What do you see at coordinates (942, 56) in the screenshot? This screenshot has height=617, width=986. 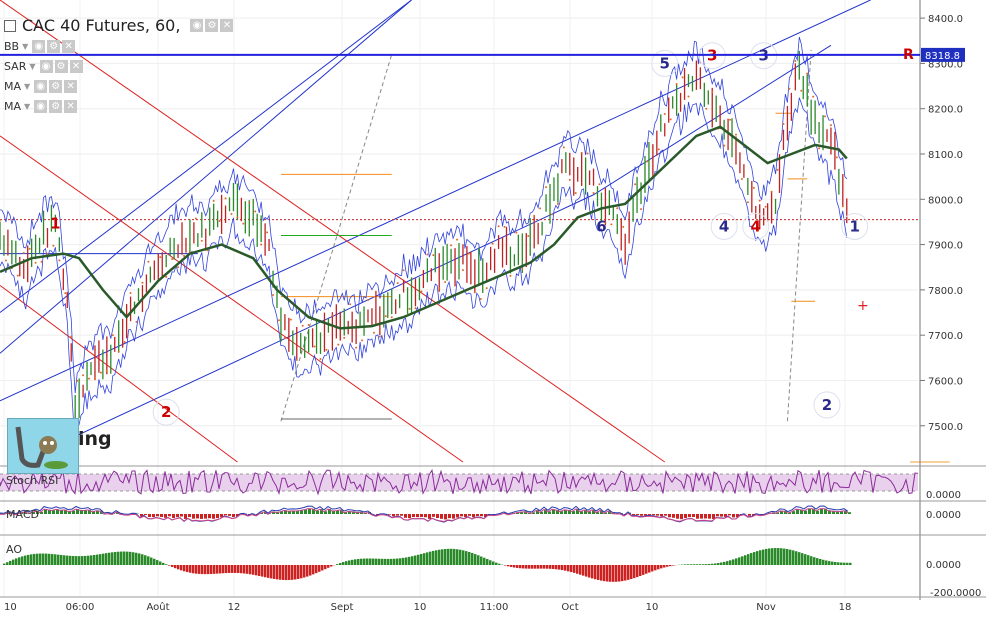 I see `current-price-label: 8318.8` at bounding box center [942, 56].